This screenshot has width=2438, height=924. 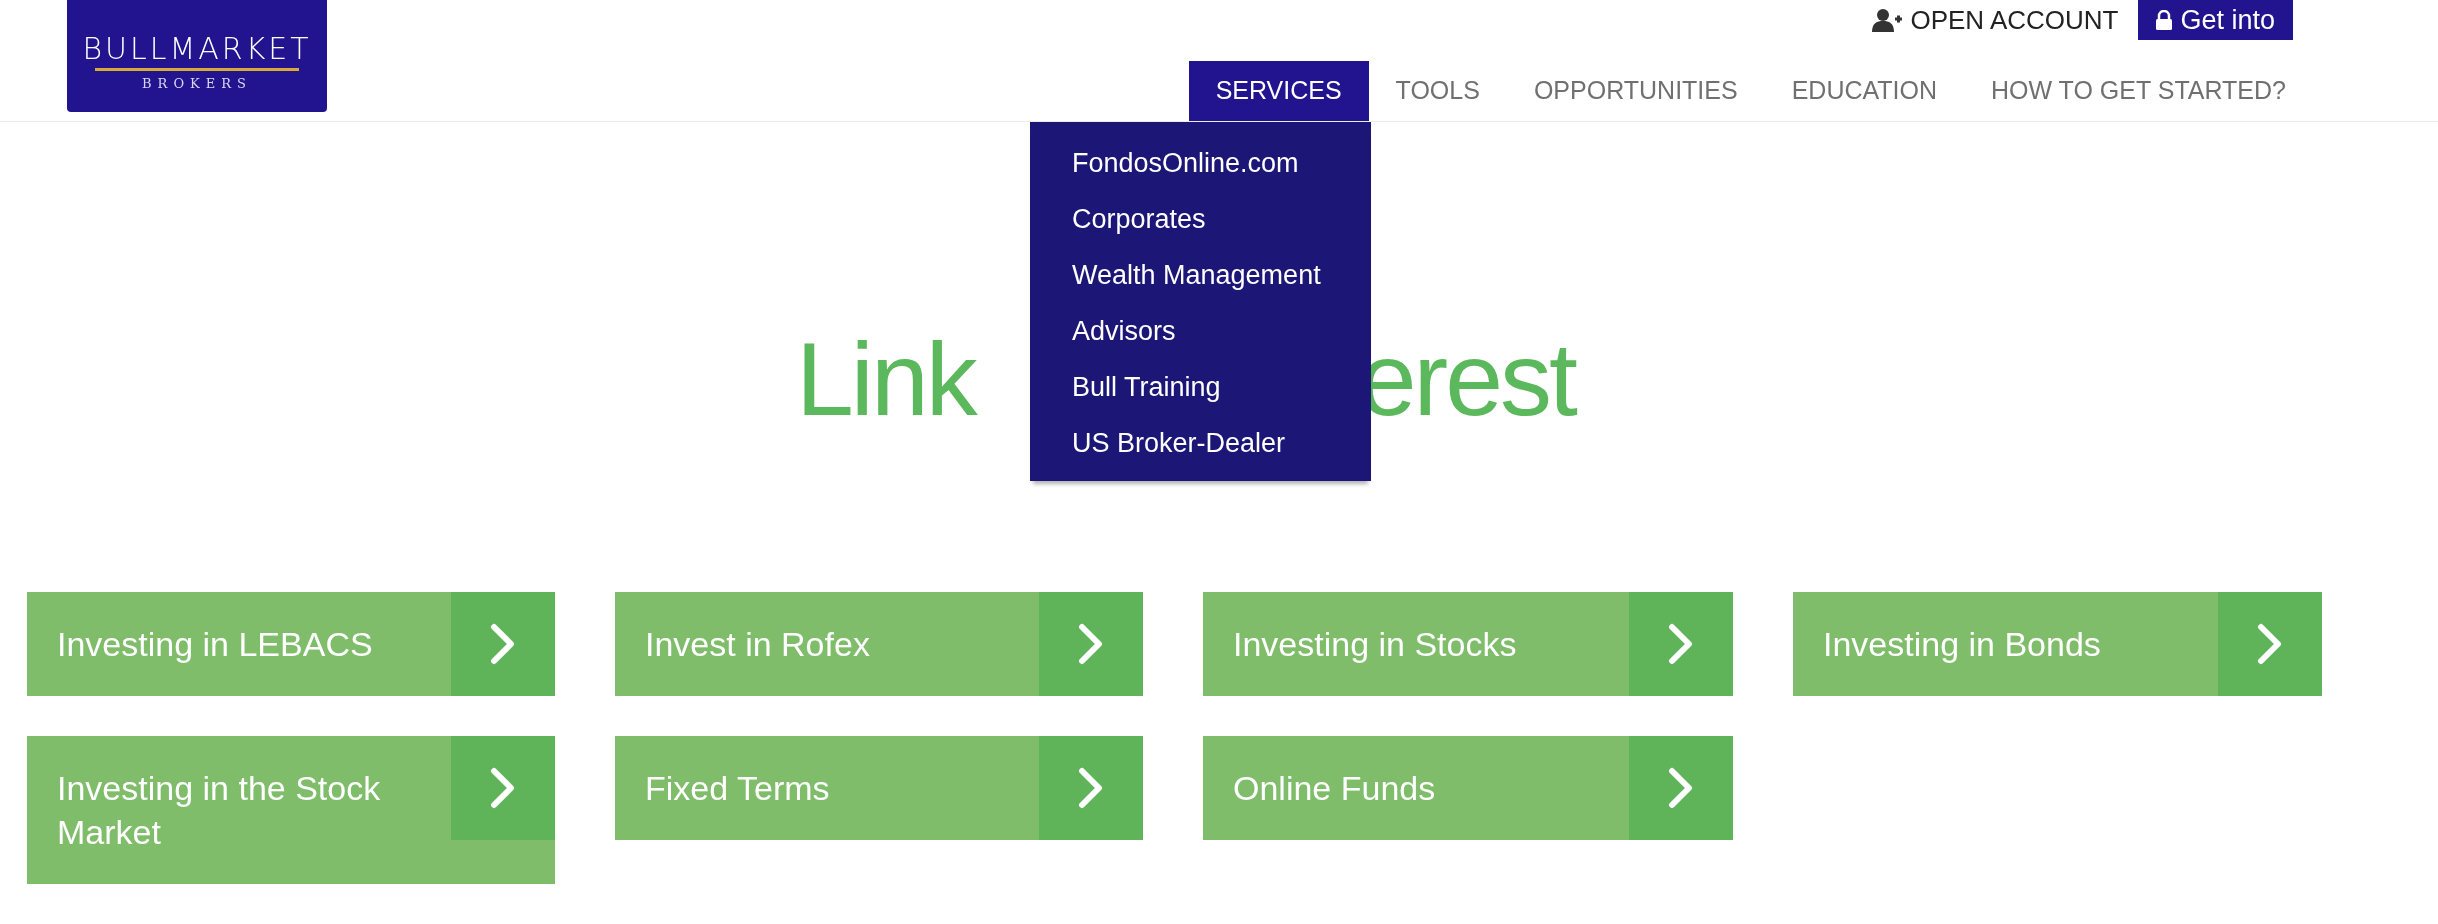 I want to click on dropdown-item: Corporates, so click(x=1200, y=219).